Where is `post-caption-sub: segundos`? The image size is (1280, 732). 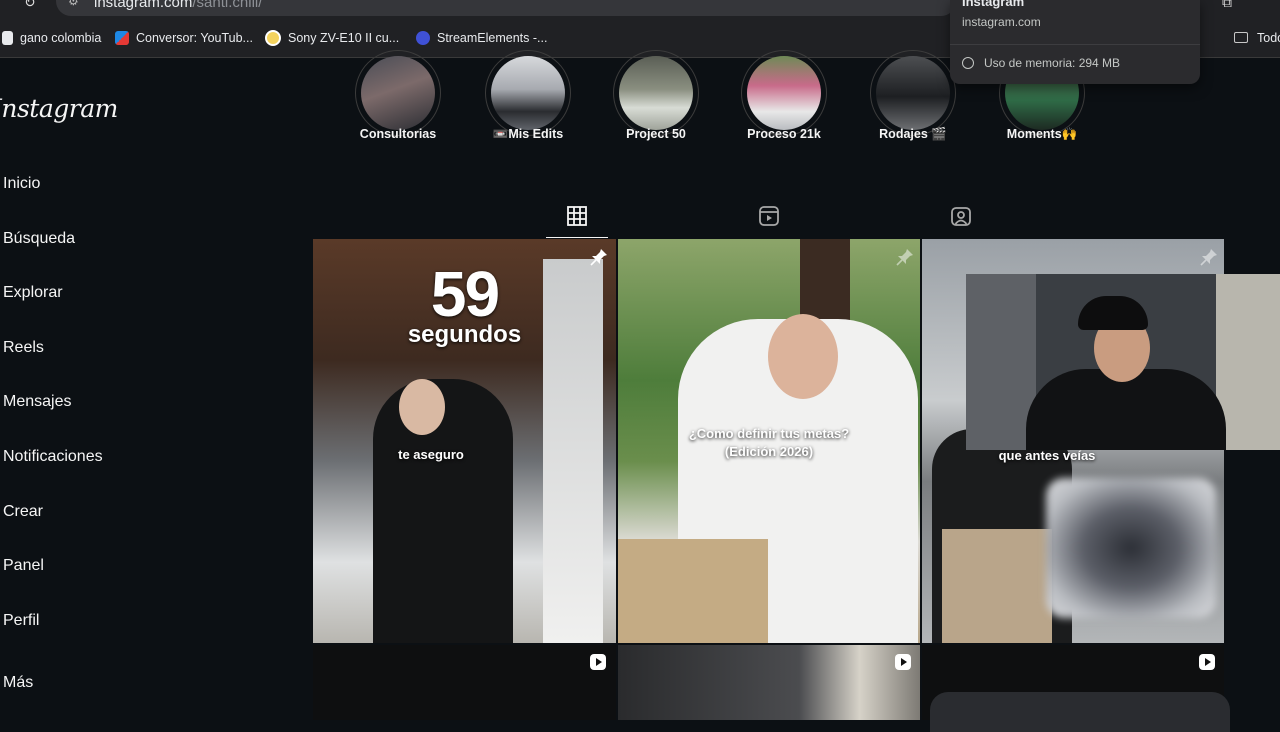
post-caption-sub: segundos is located at coordinates (464, 334).